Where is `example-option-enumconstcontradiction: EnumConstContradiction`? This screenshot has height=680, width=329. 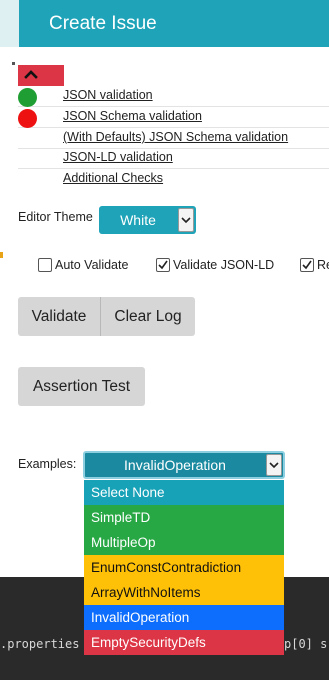
example-option-enumconstcontradiction: EnumConstContradiction is located at coordinates (184, 567).